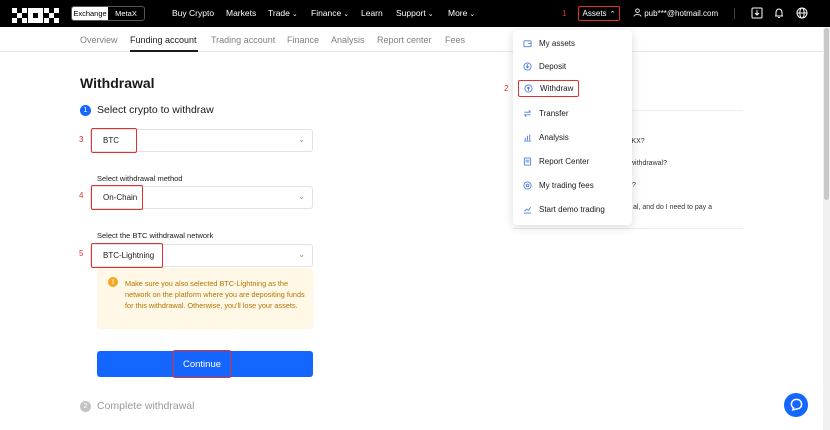  What do you see at coordinates (140, 178) in the screenshot?
I see `method-label: Select withdrawal method` at bounding box center [140, 178].